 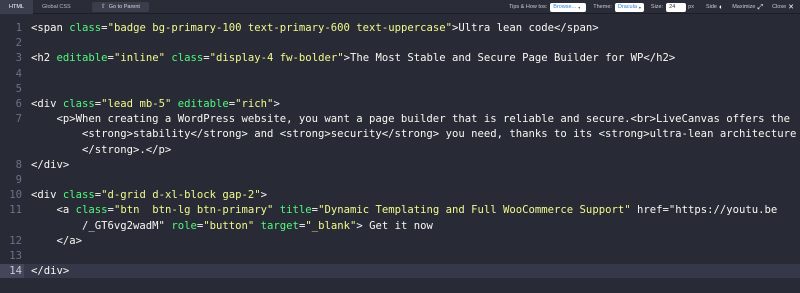 I want to click on close-icon: ✕, so click(x=791, y=7).